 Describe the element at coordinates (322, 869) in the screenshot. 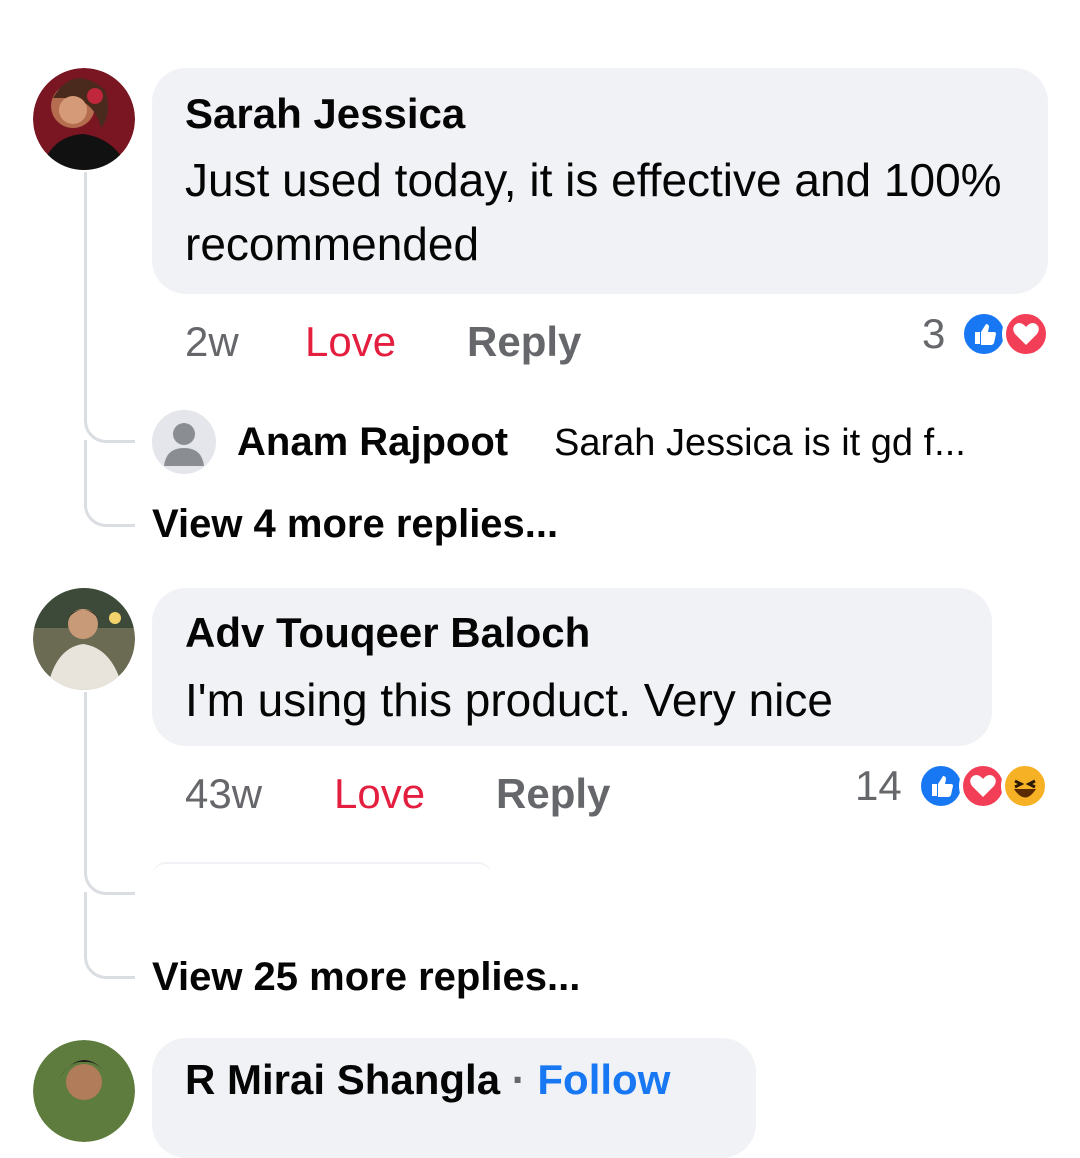

I see `reply-placeholder` at that location.